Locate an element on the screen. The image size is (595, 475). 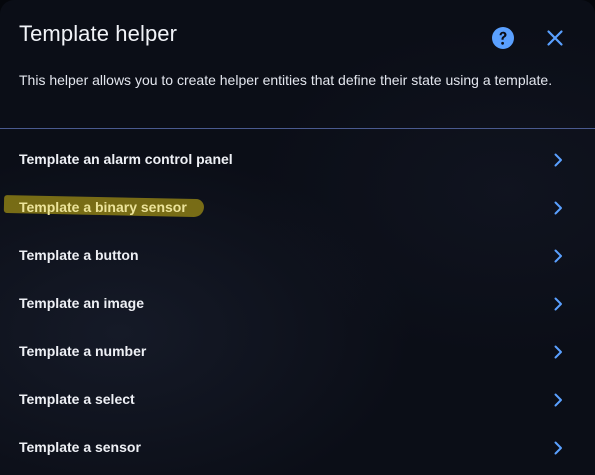
list-item-label: Template a select is located at coordinates (77, 399).